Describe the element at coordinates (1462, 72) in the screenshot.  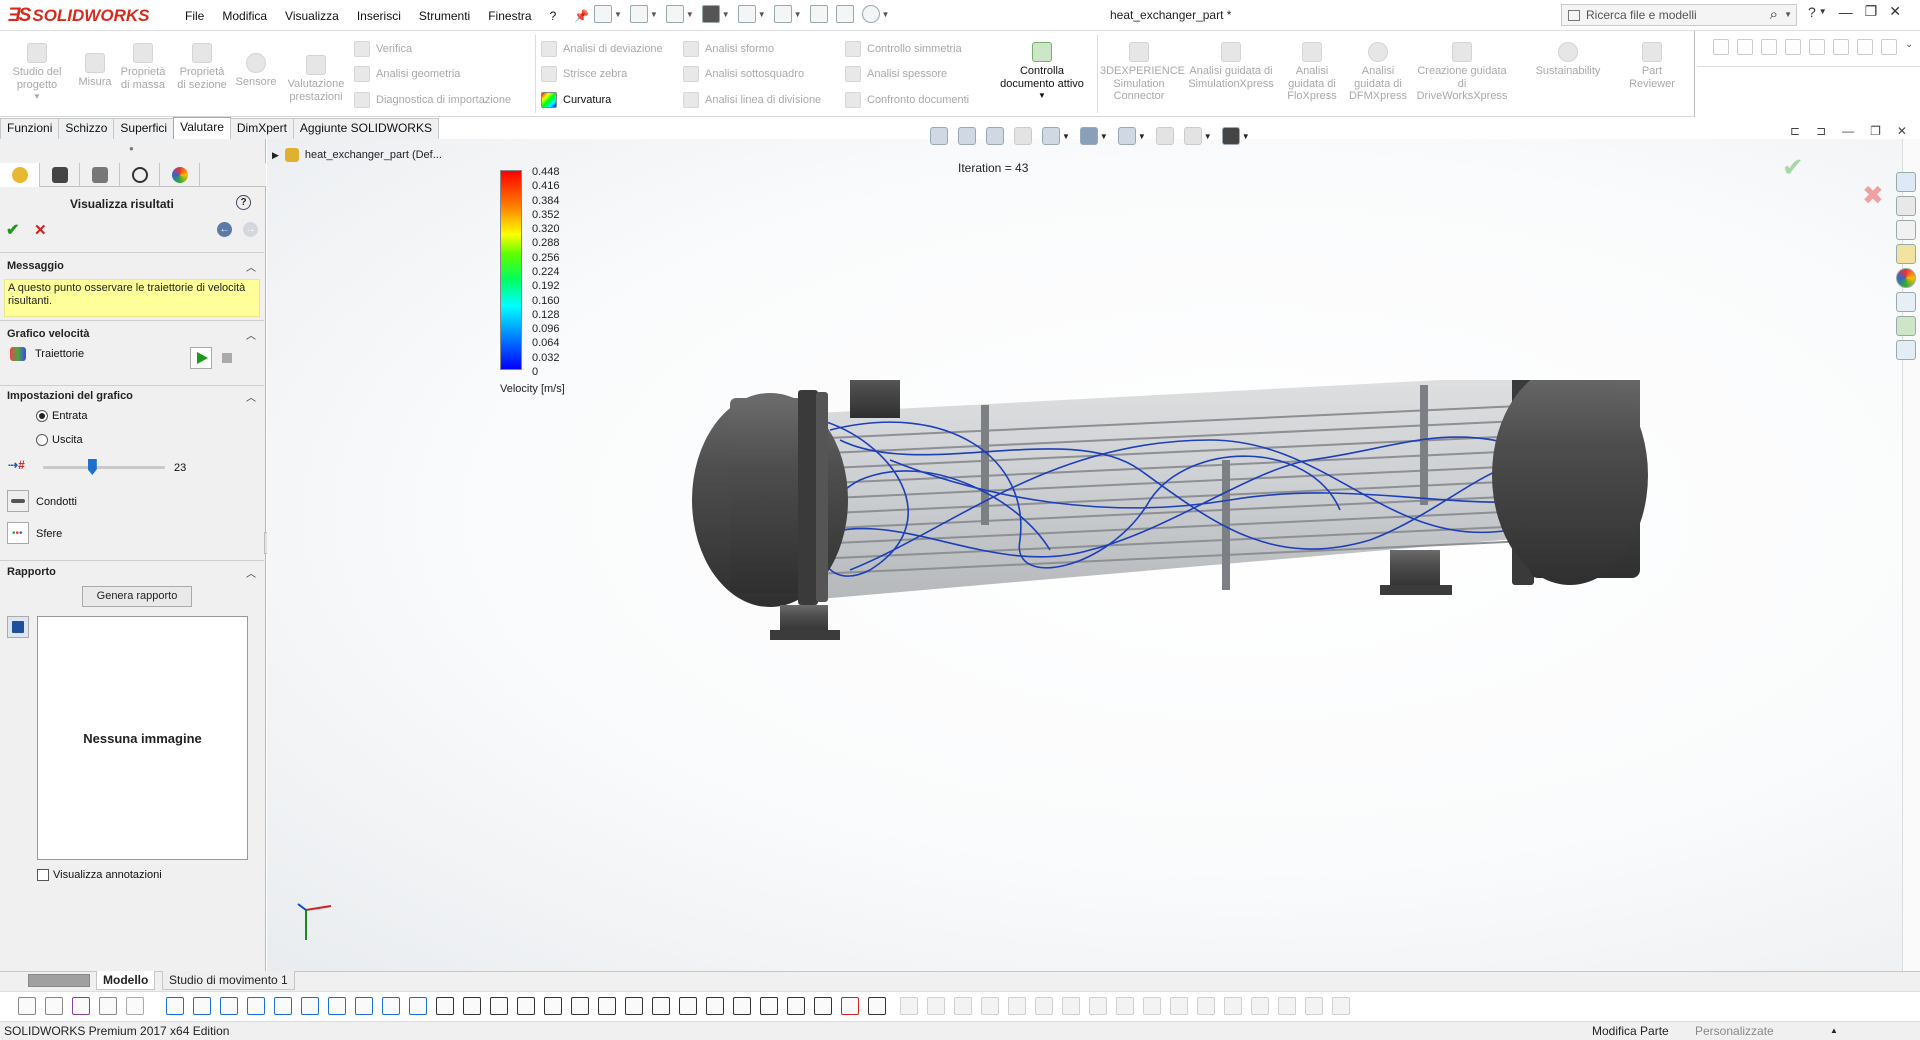
I see `driveworksxpress-button: Creazione guidata di DriveWorksXpress` at that location.